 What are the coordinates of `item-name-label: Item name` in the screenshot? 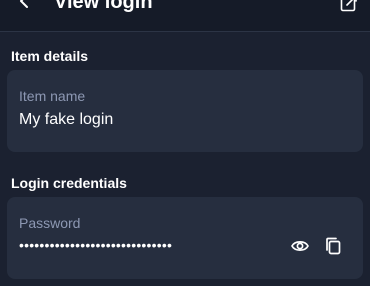 It's located at (52, 96).